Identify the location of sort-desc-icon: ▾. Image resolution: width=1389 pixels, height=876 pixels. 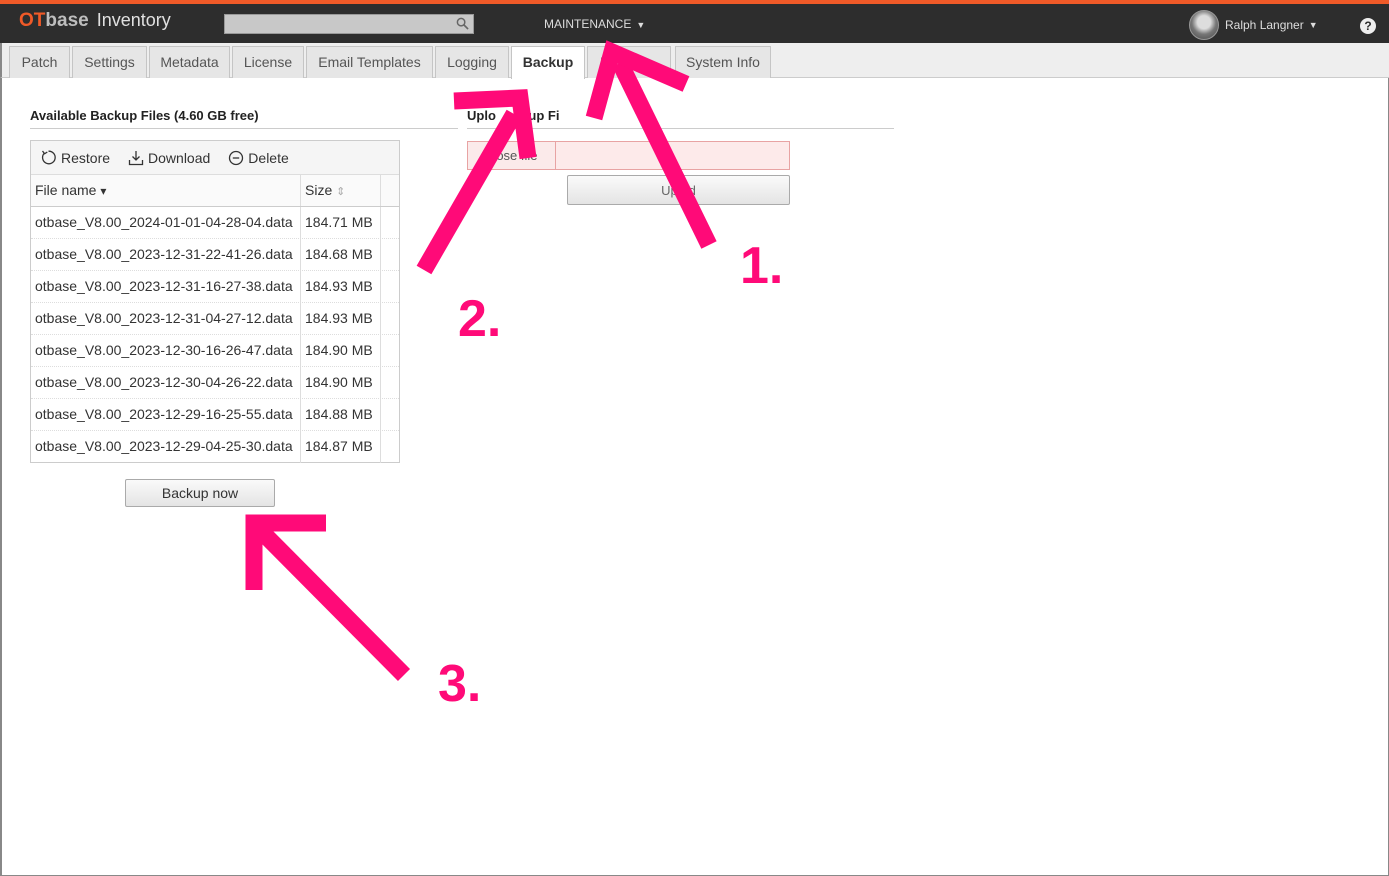
(103, 191).